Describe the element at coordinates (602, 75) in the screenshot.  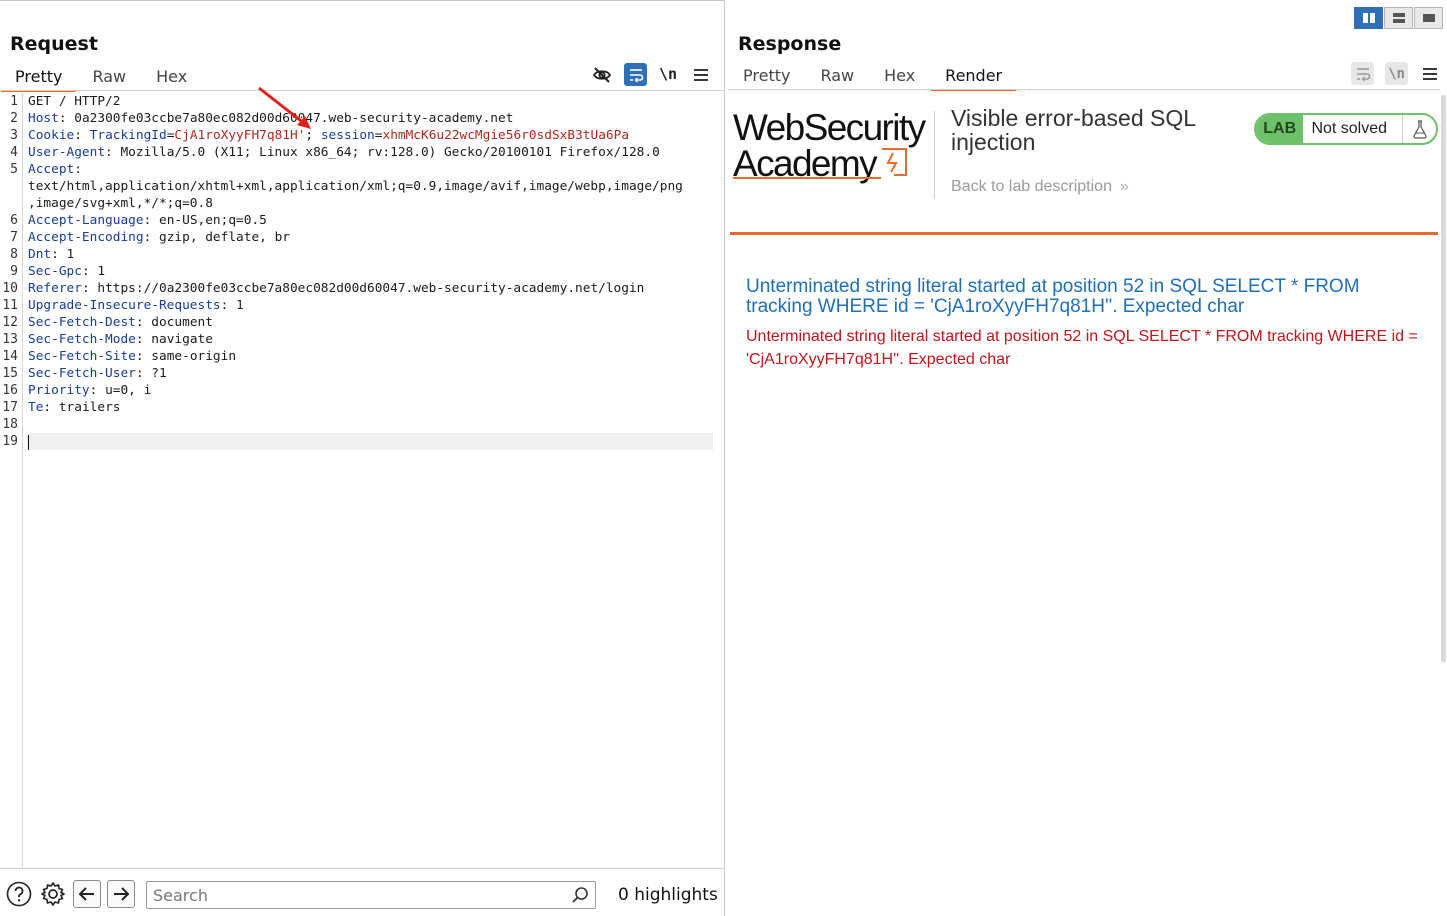
I see `hide-eye-icon` at that location.